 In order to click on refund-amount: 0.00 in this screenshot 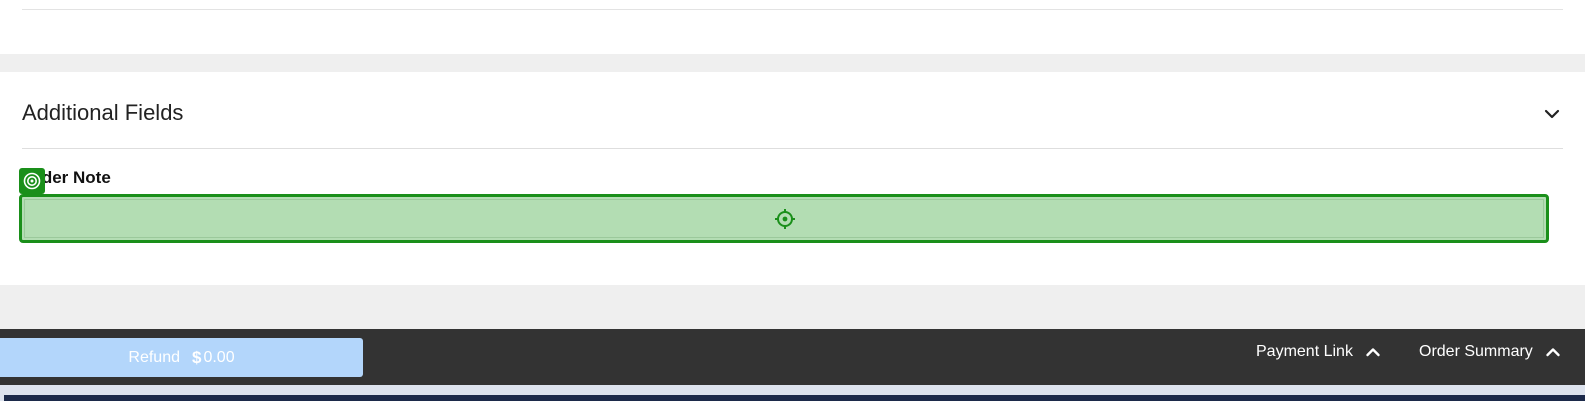, I will do `click(219, 357)`.